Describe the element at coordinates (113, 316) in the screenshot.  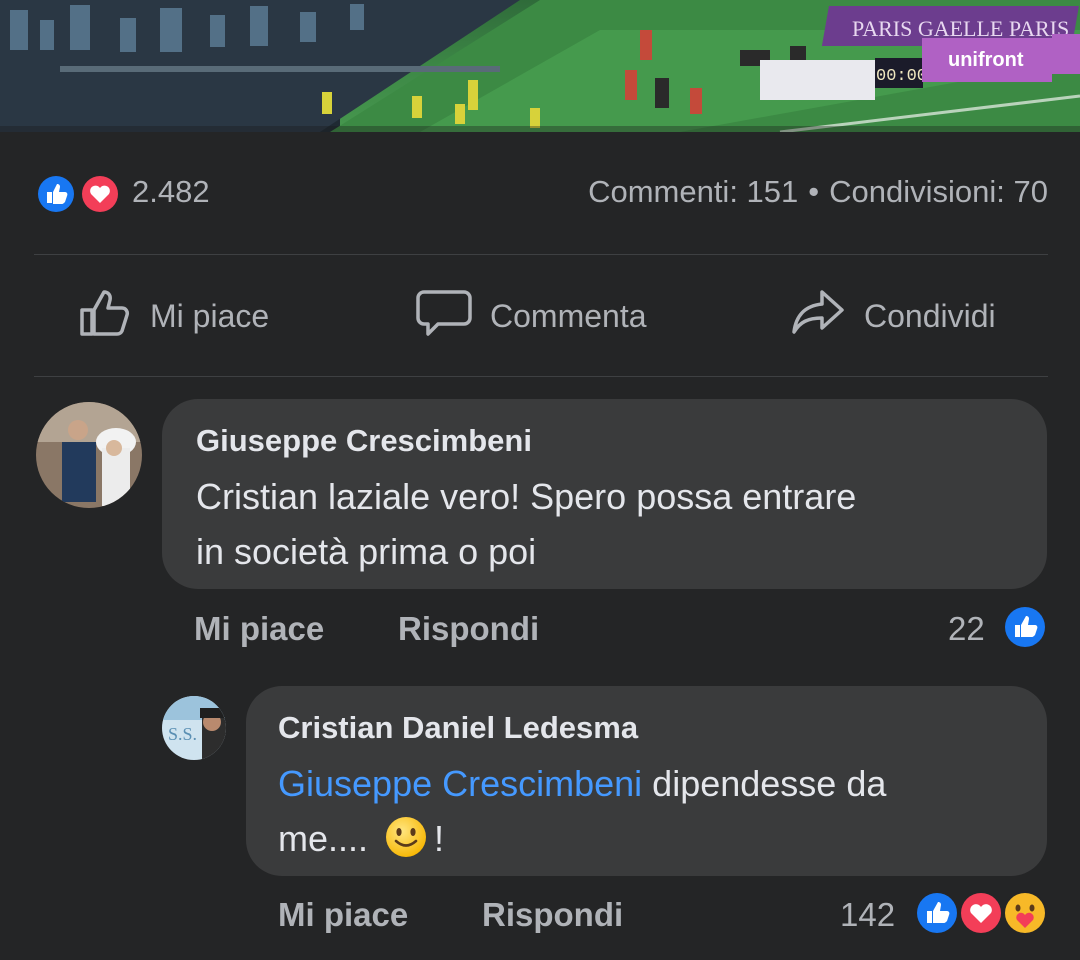
I see `thumbs-up-icon` at that location.